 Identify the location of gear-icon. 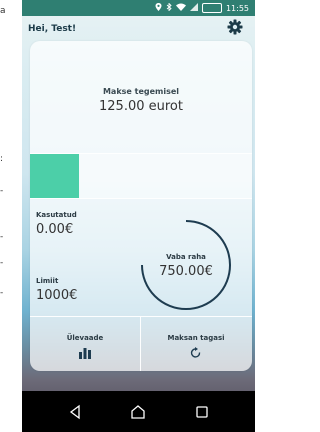
(235, 27).